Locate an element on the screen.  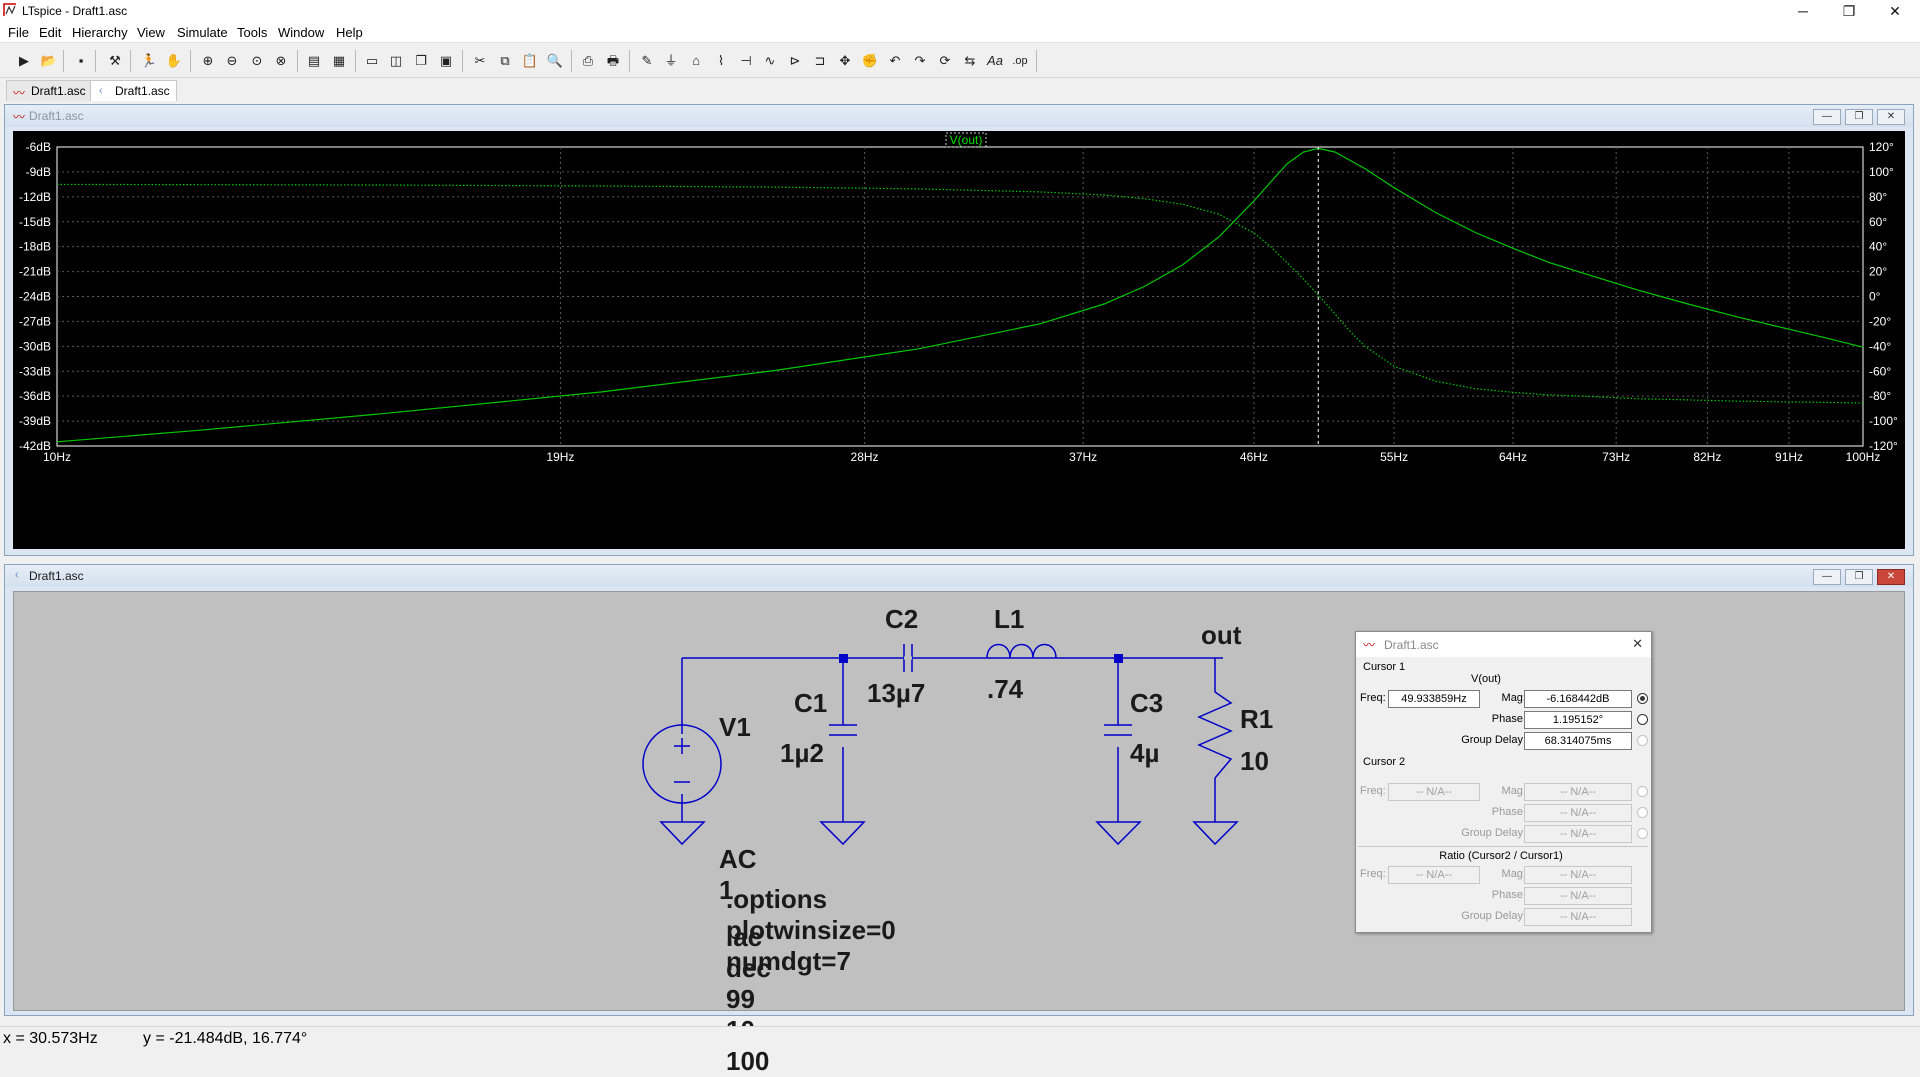
find-icon: 🔍 is located at coordinates (555, 61).